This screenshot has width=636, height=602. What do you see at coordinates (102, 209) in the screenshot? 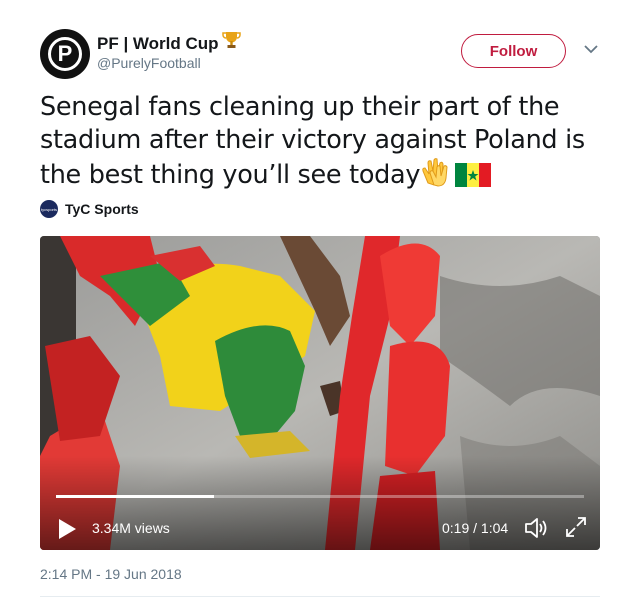
I see `media-source-name: TyC Sports` at bounding box center [102, 209].